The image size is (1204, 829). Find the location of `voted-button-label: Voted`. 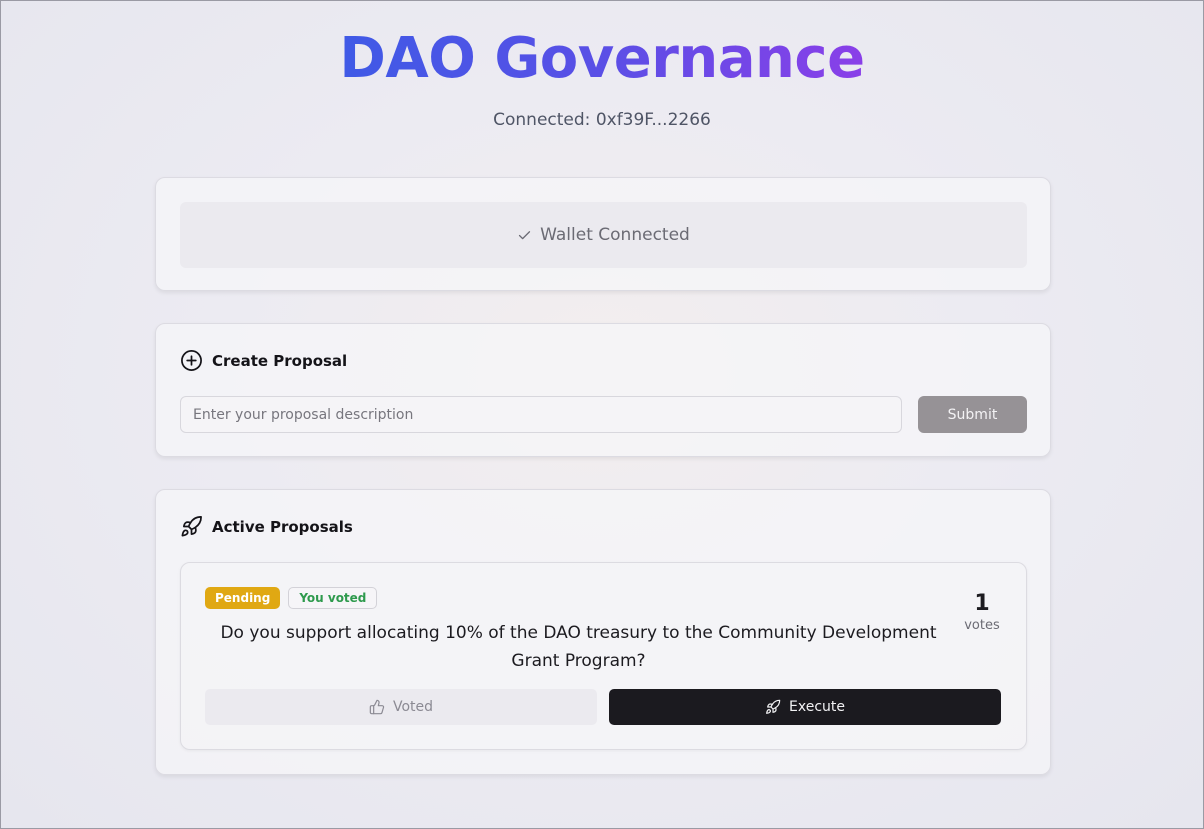

voted-button-label: Voted is located at coordinates (413, 707).